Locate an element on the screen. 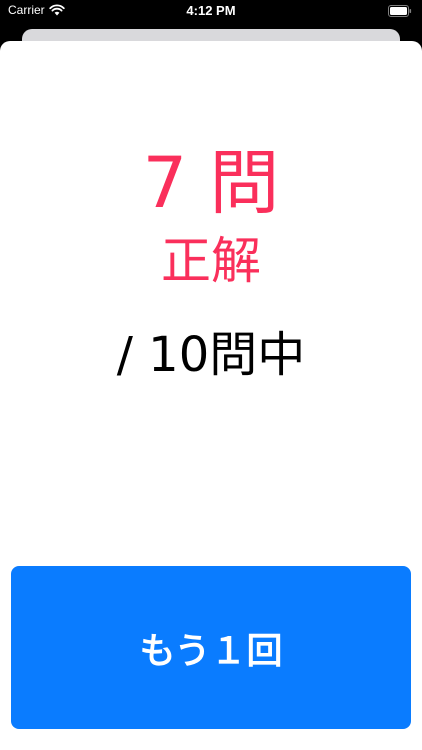 The width and height of the screenshot is (422, 750). status-bar: Carrier 4:12 PM is located at coordinates (211, 14).